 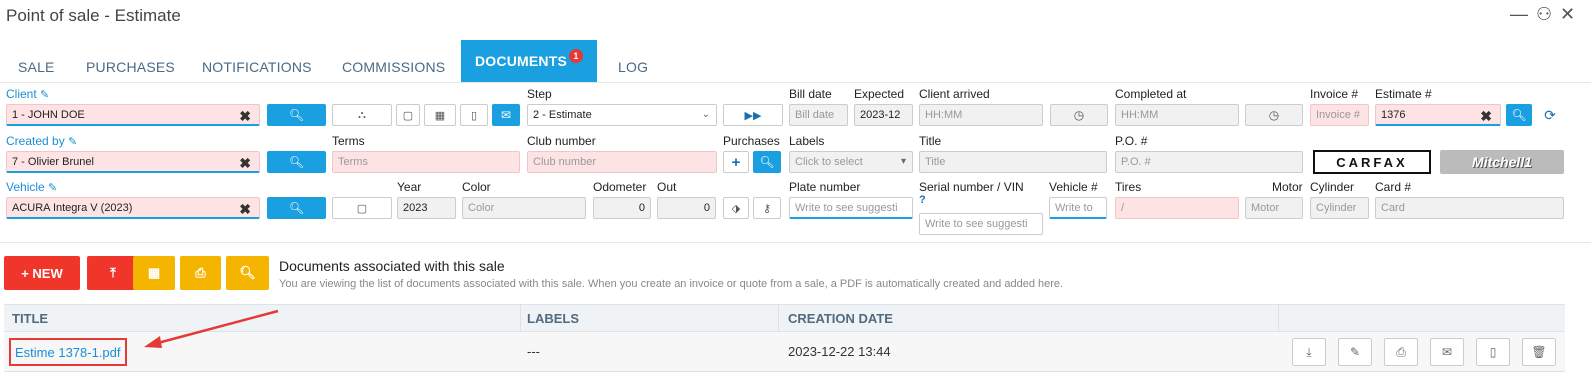 I want to click on carfax-logo: CARFAX, so click(x=1372, y=162).